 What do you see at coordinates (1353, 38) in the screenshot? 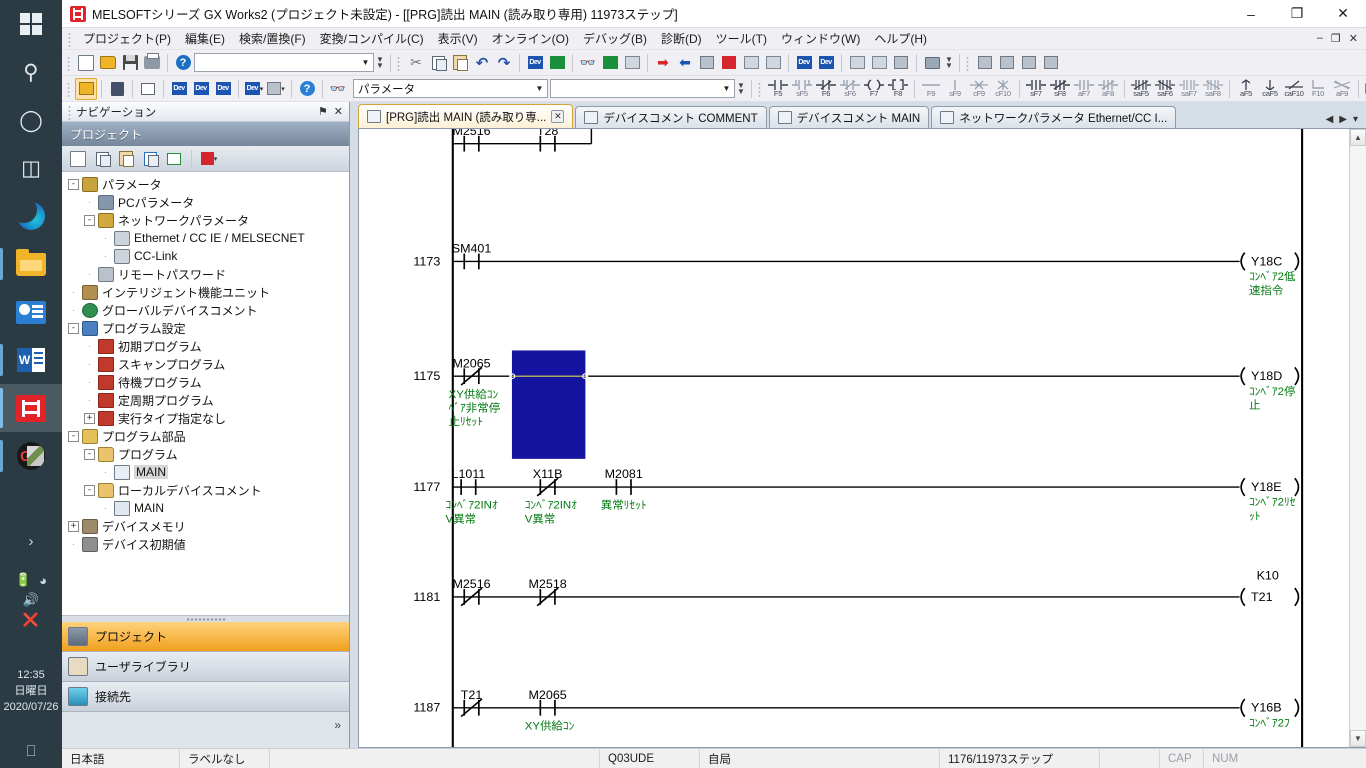
I see `doc-close-button: ✕` at bounding box center [1353, 38].